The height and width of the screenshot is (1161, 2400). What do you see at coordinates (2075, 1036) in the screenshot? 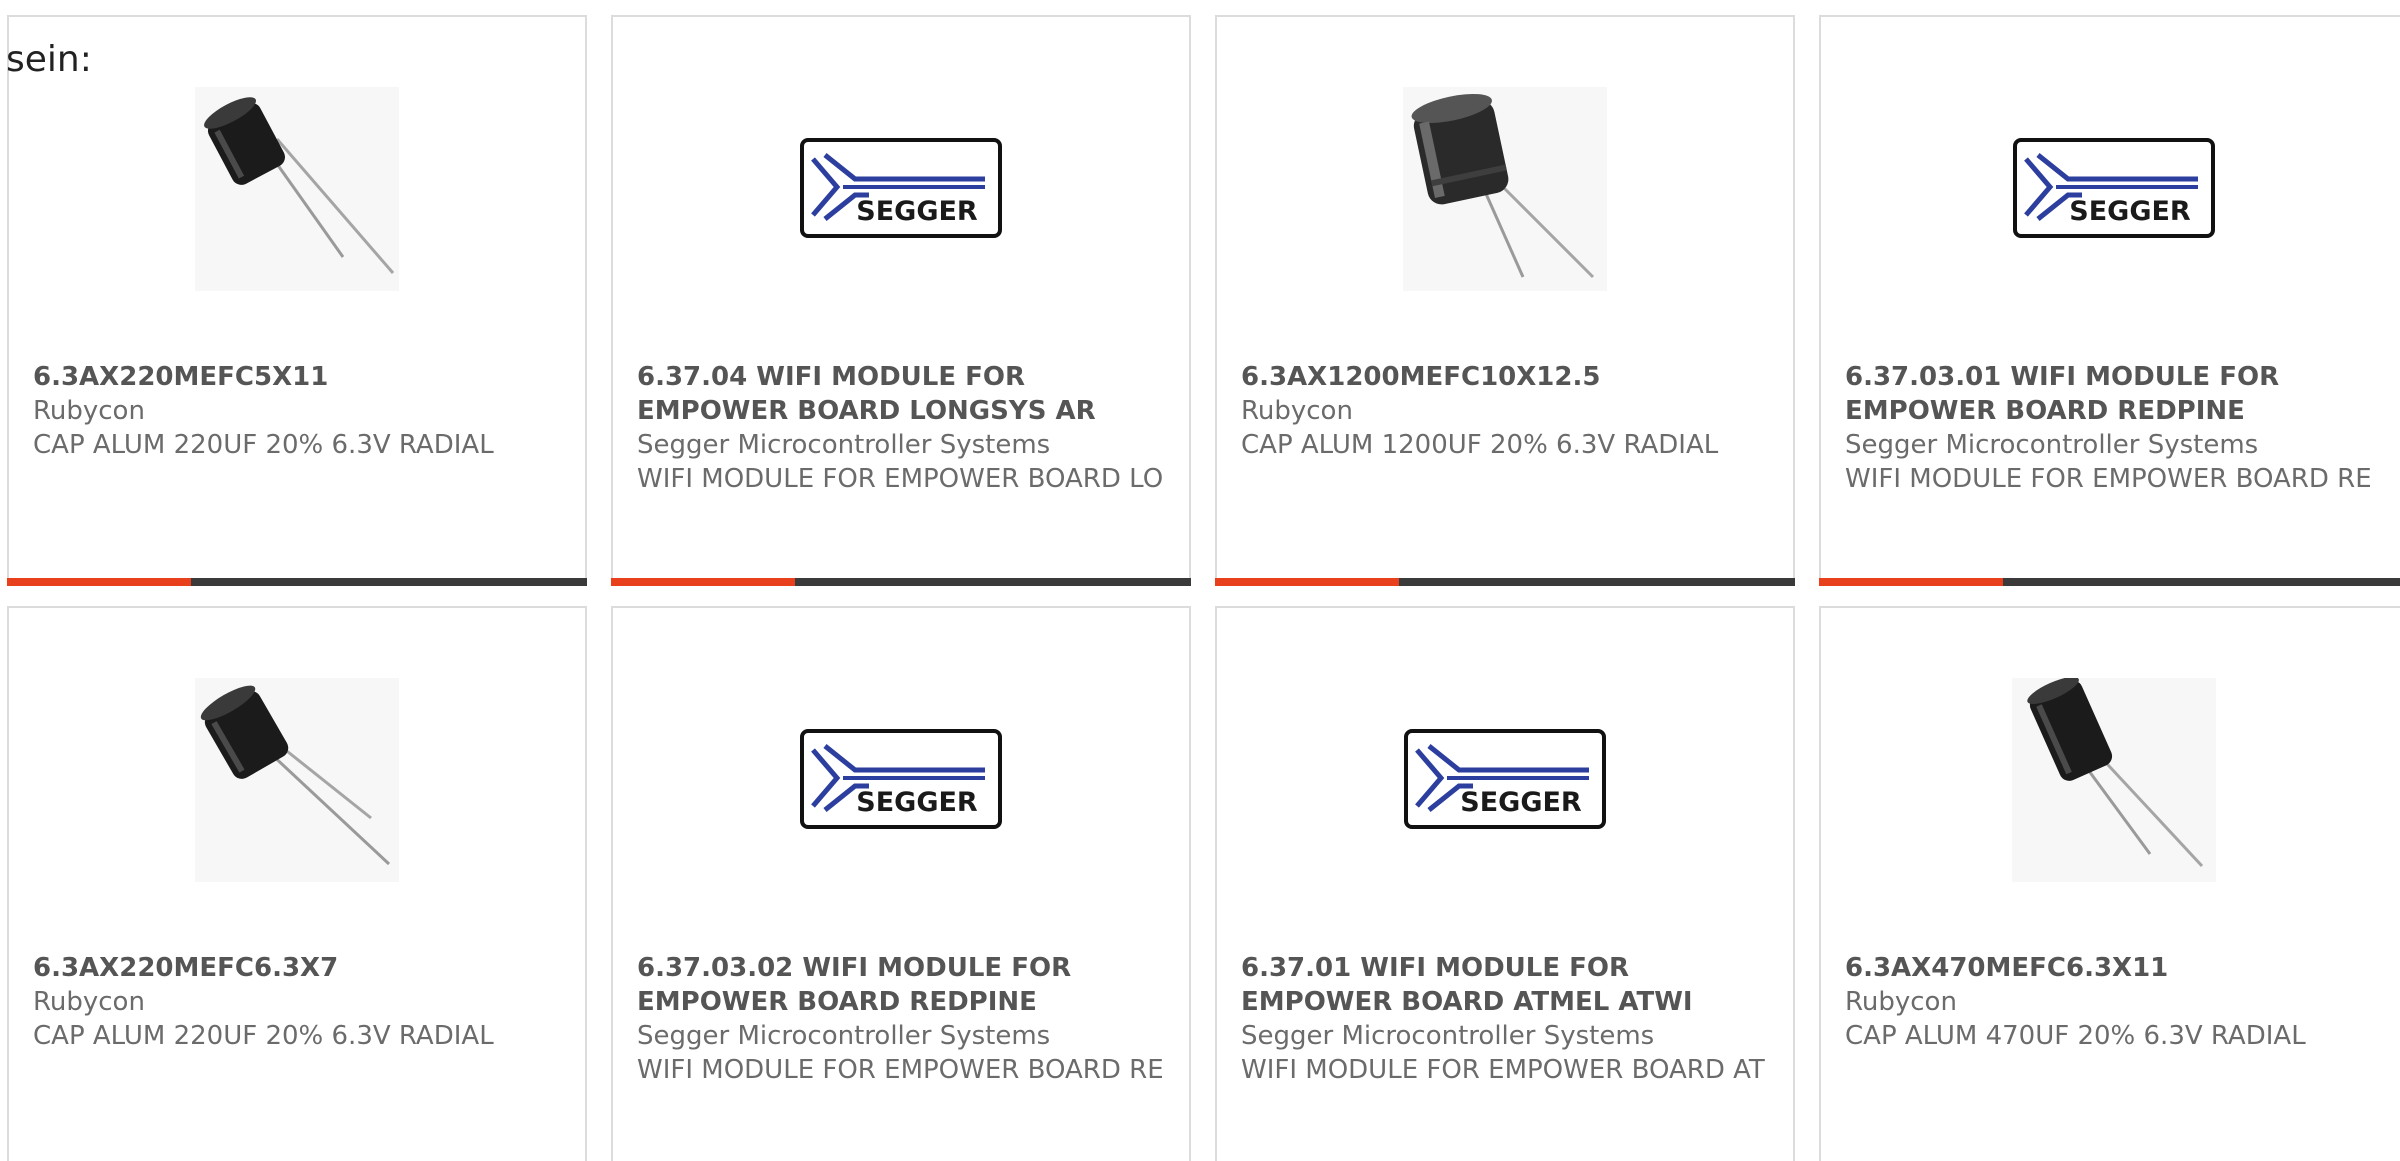
I see `product-description: CAP ALUM 470UF 20% 6.3V RADIAL` at bounding box center [2075, 1036].